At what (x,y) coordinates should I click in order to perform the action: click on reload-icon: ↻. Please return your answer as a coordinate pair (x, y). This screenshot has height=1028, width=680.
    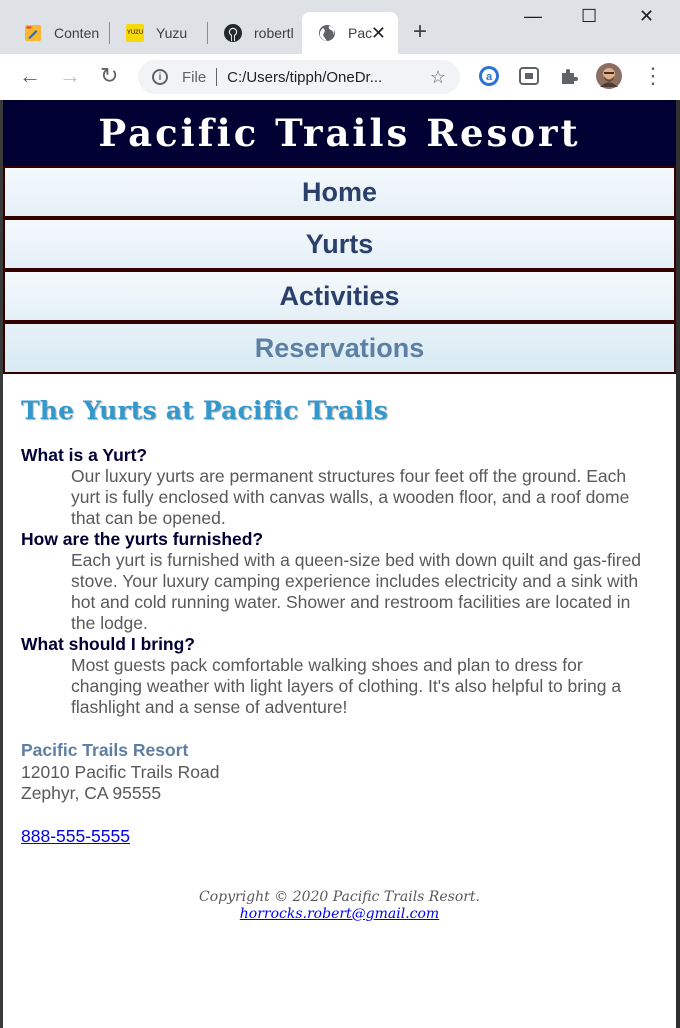
    Looking at the image, I should click on (109, 76).